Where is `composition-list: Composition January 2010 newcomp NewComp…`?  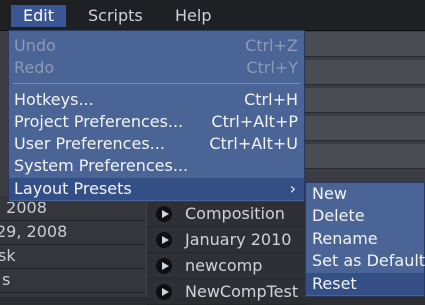 composition-list: Composition January 2010 newcomp NewComp… is located at coordinates (226, 250).